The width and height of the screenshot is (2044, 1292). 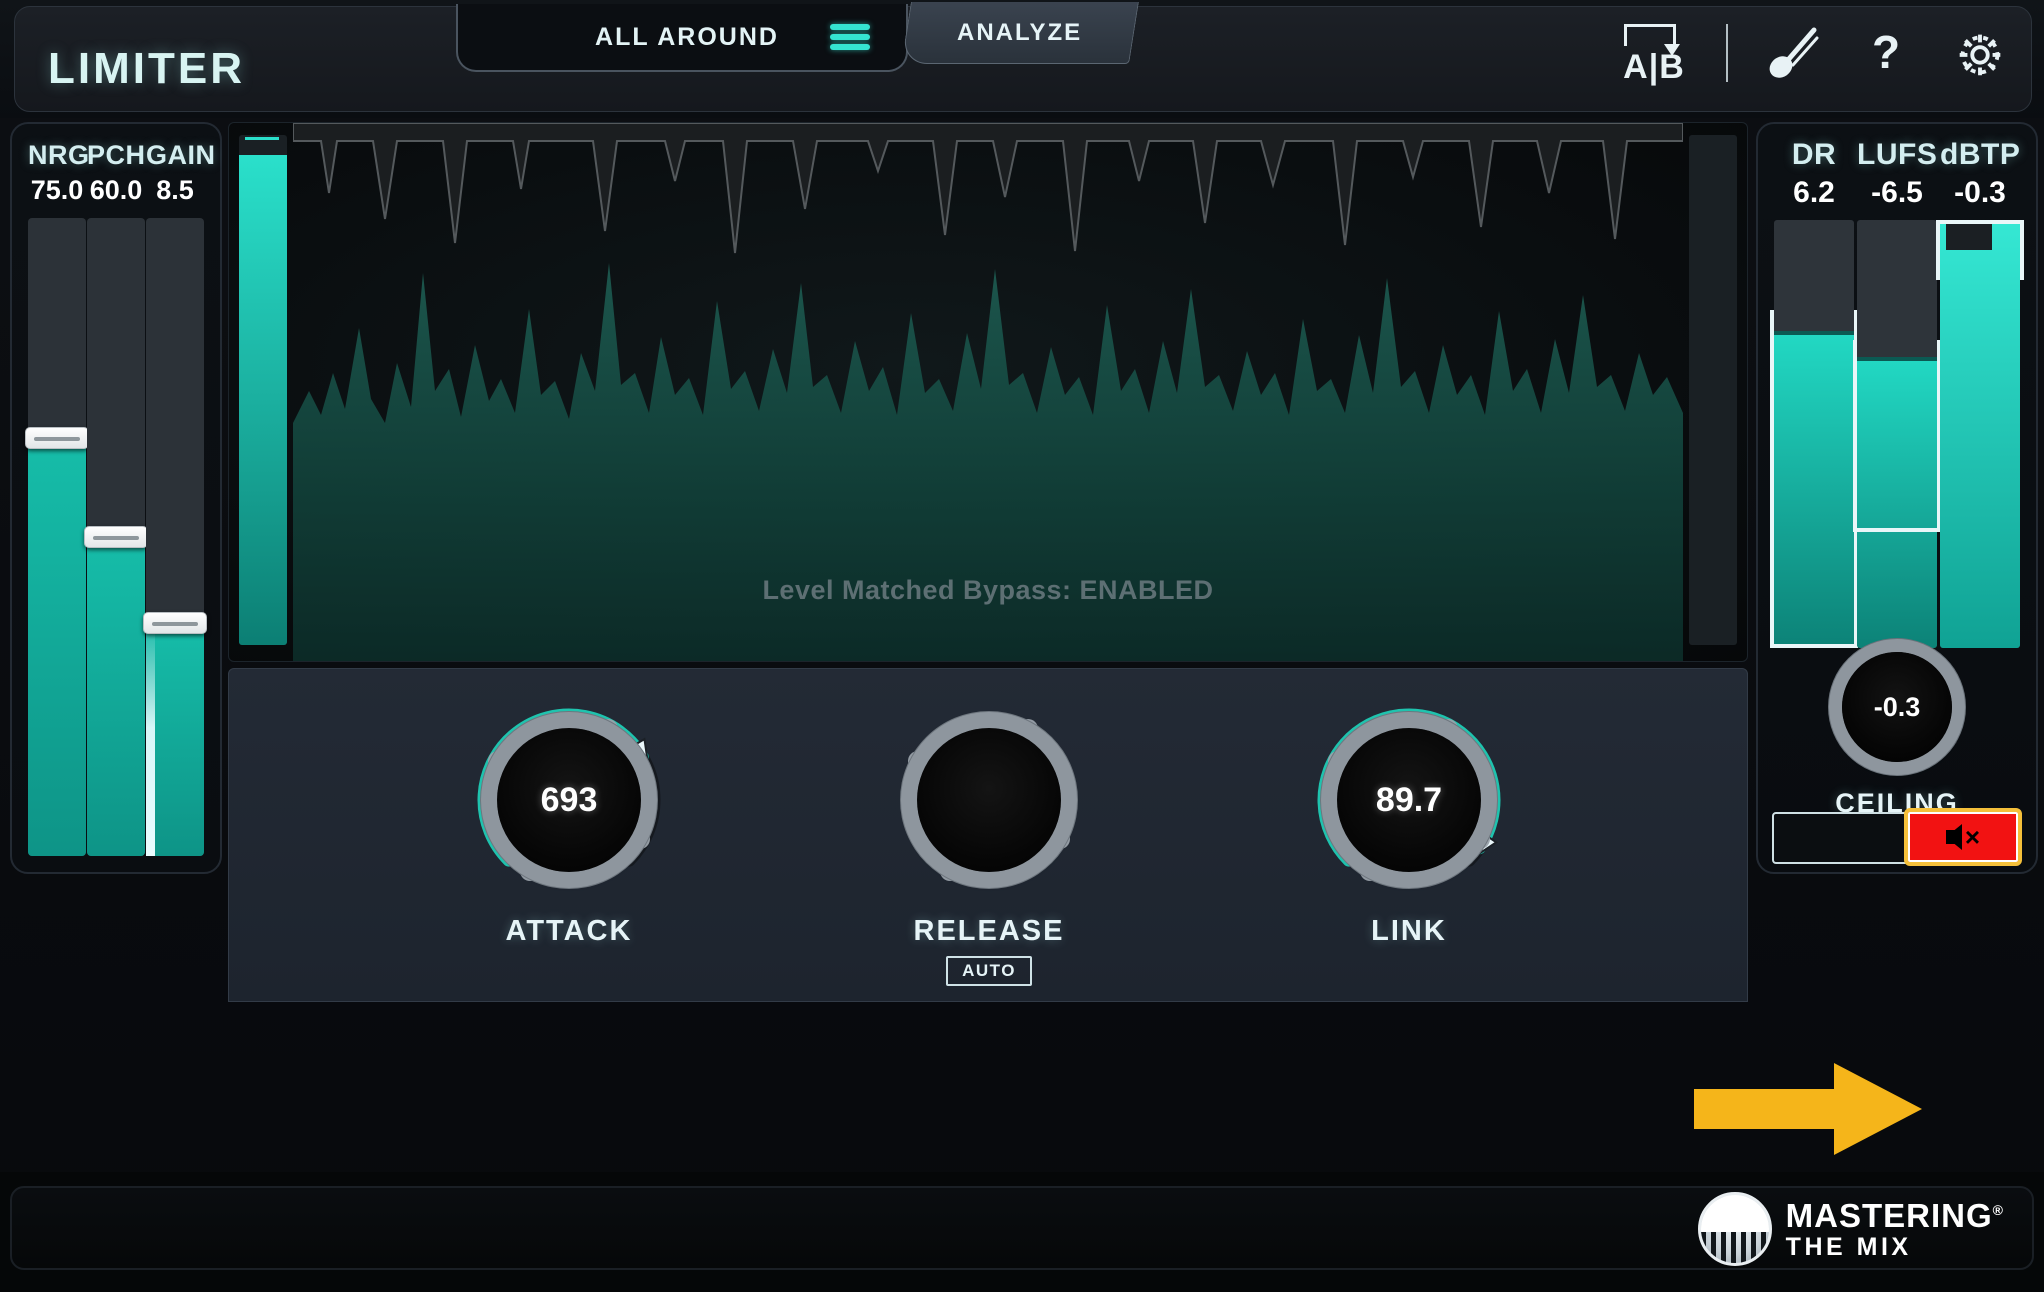 I want to click on left-meter-header-gain: GAIN 8.5, so click(x=181, y=173).